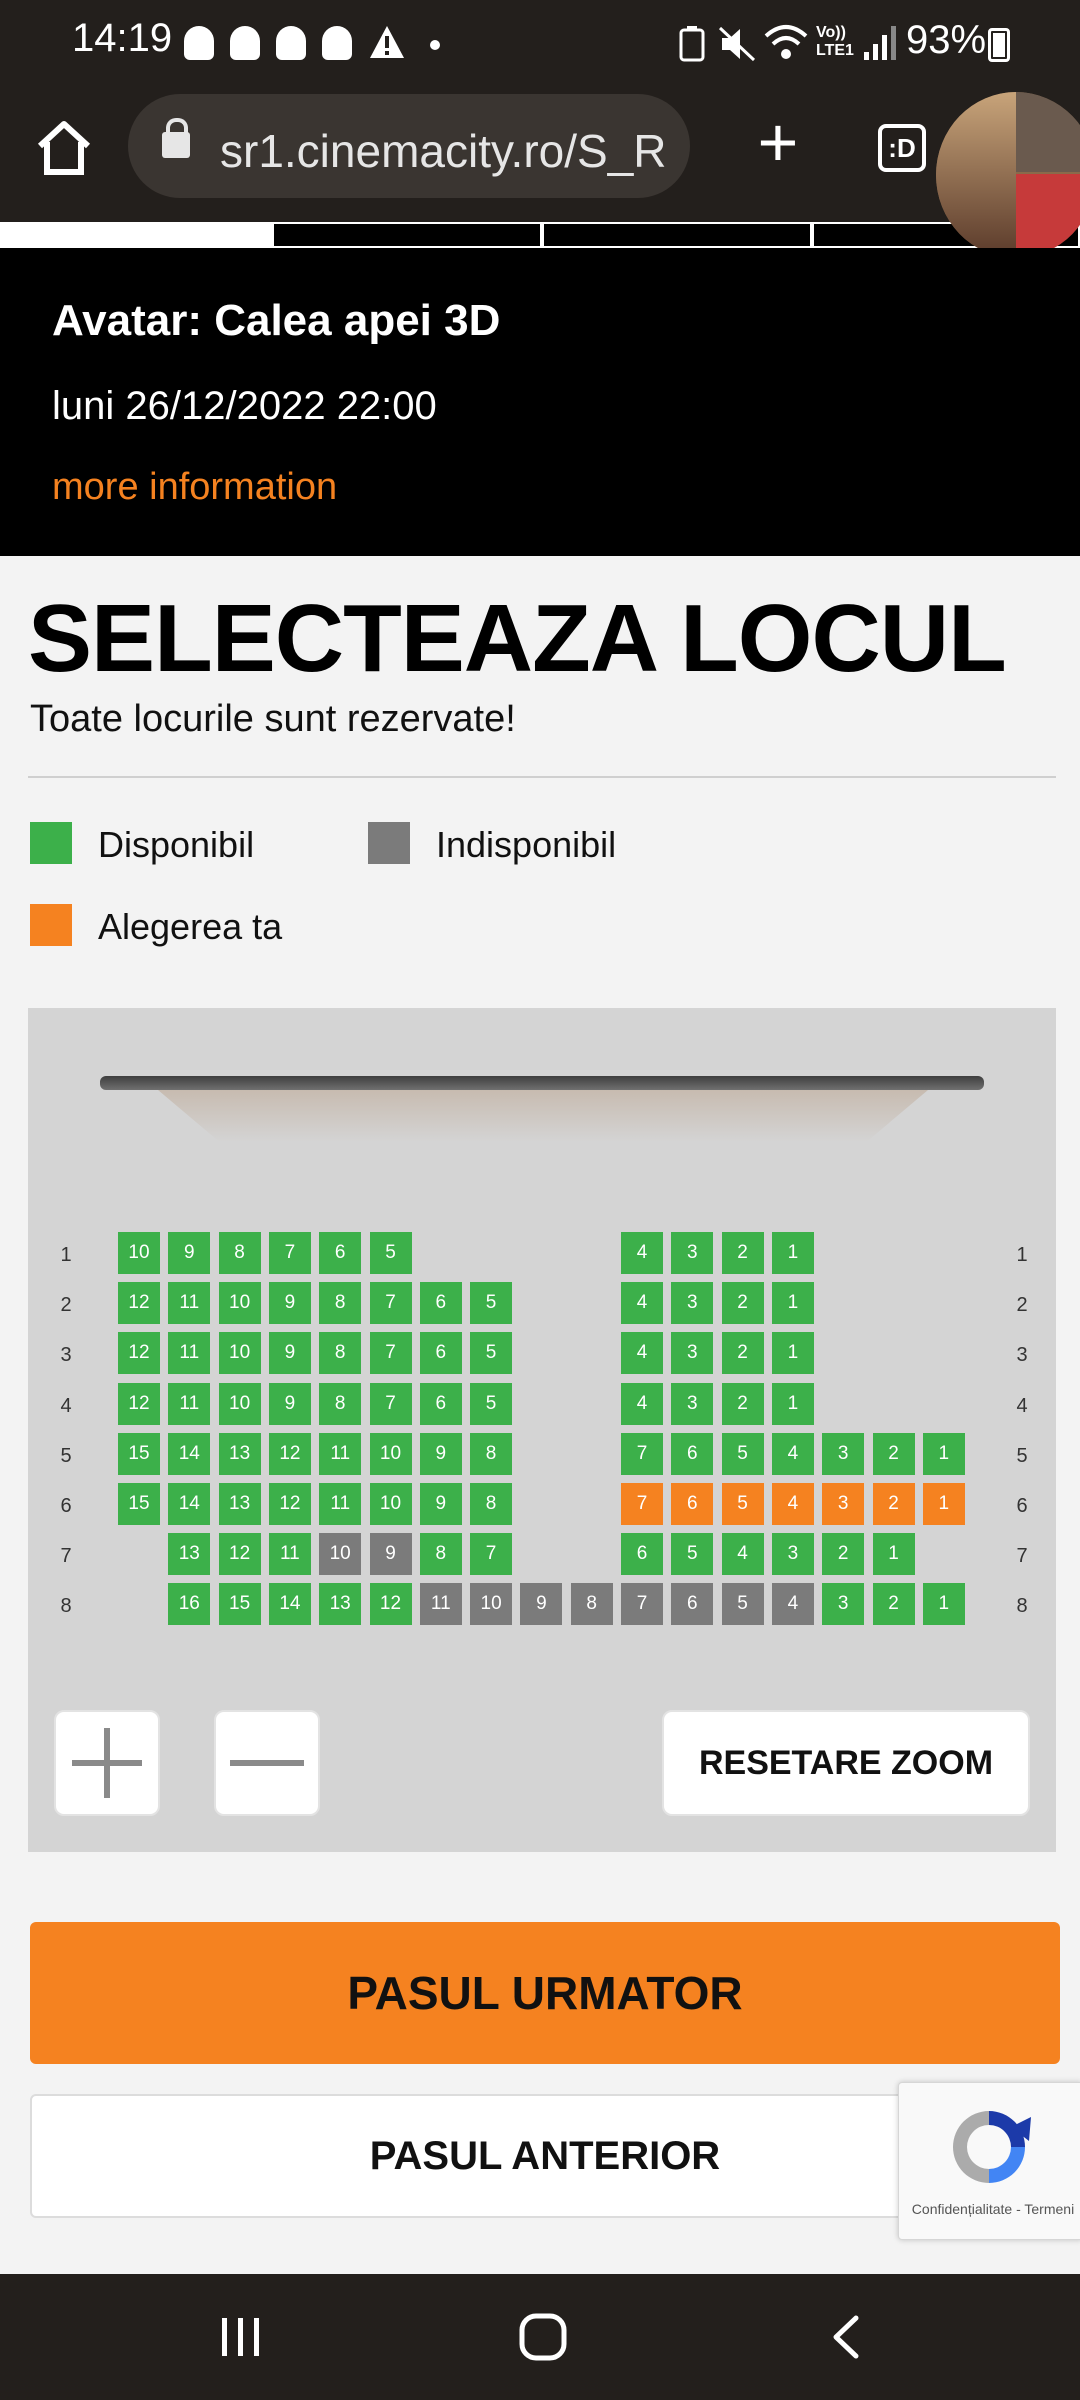  Describe the element at coordinates (642, 1504) in the screenshot. I see `seat-selected: 7` at that location.